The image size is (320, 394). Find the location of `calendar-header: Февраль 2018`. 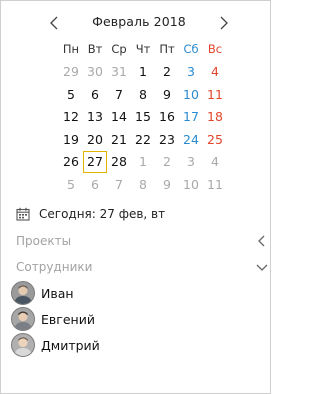

calendar-header: Февраль 2018 is located at coordinates (139, 23).